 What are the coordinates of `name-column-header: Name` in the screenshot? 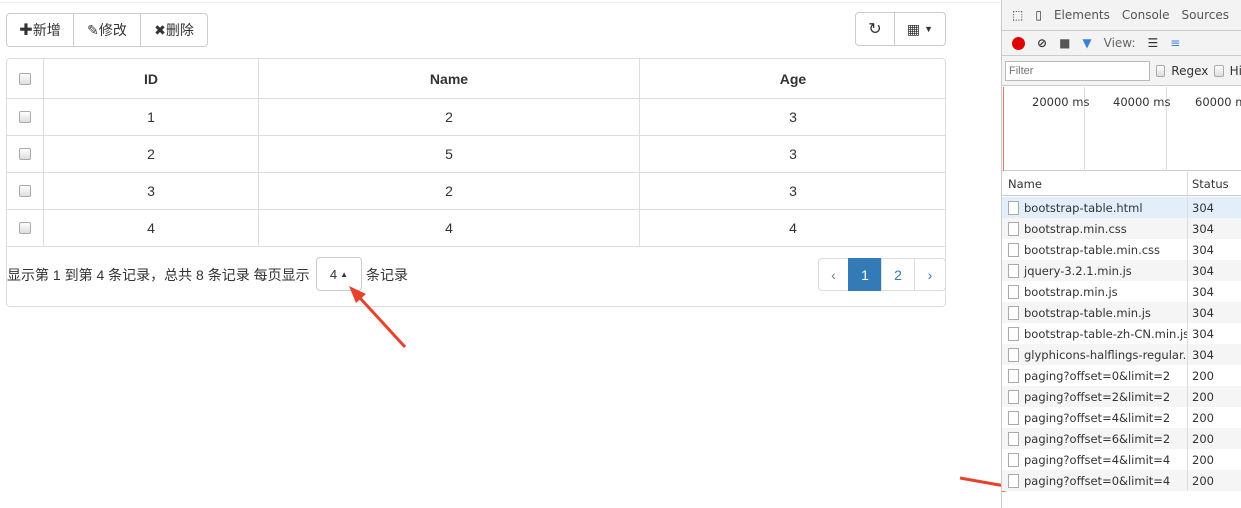 It's located at (1095, 183).